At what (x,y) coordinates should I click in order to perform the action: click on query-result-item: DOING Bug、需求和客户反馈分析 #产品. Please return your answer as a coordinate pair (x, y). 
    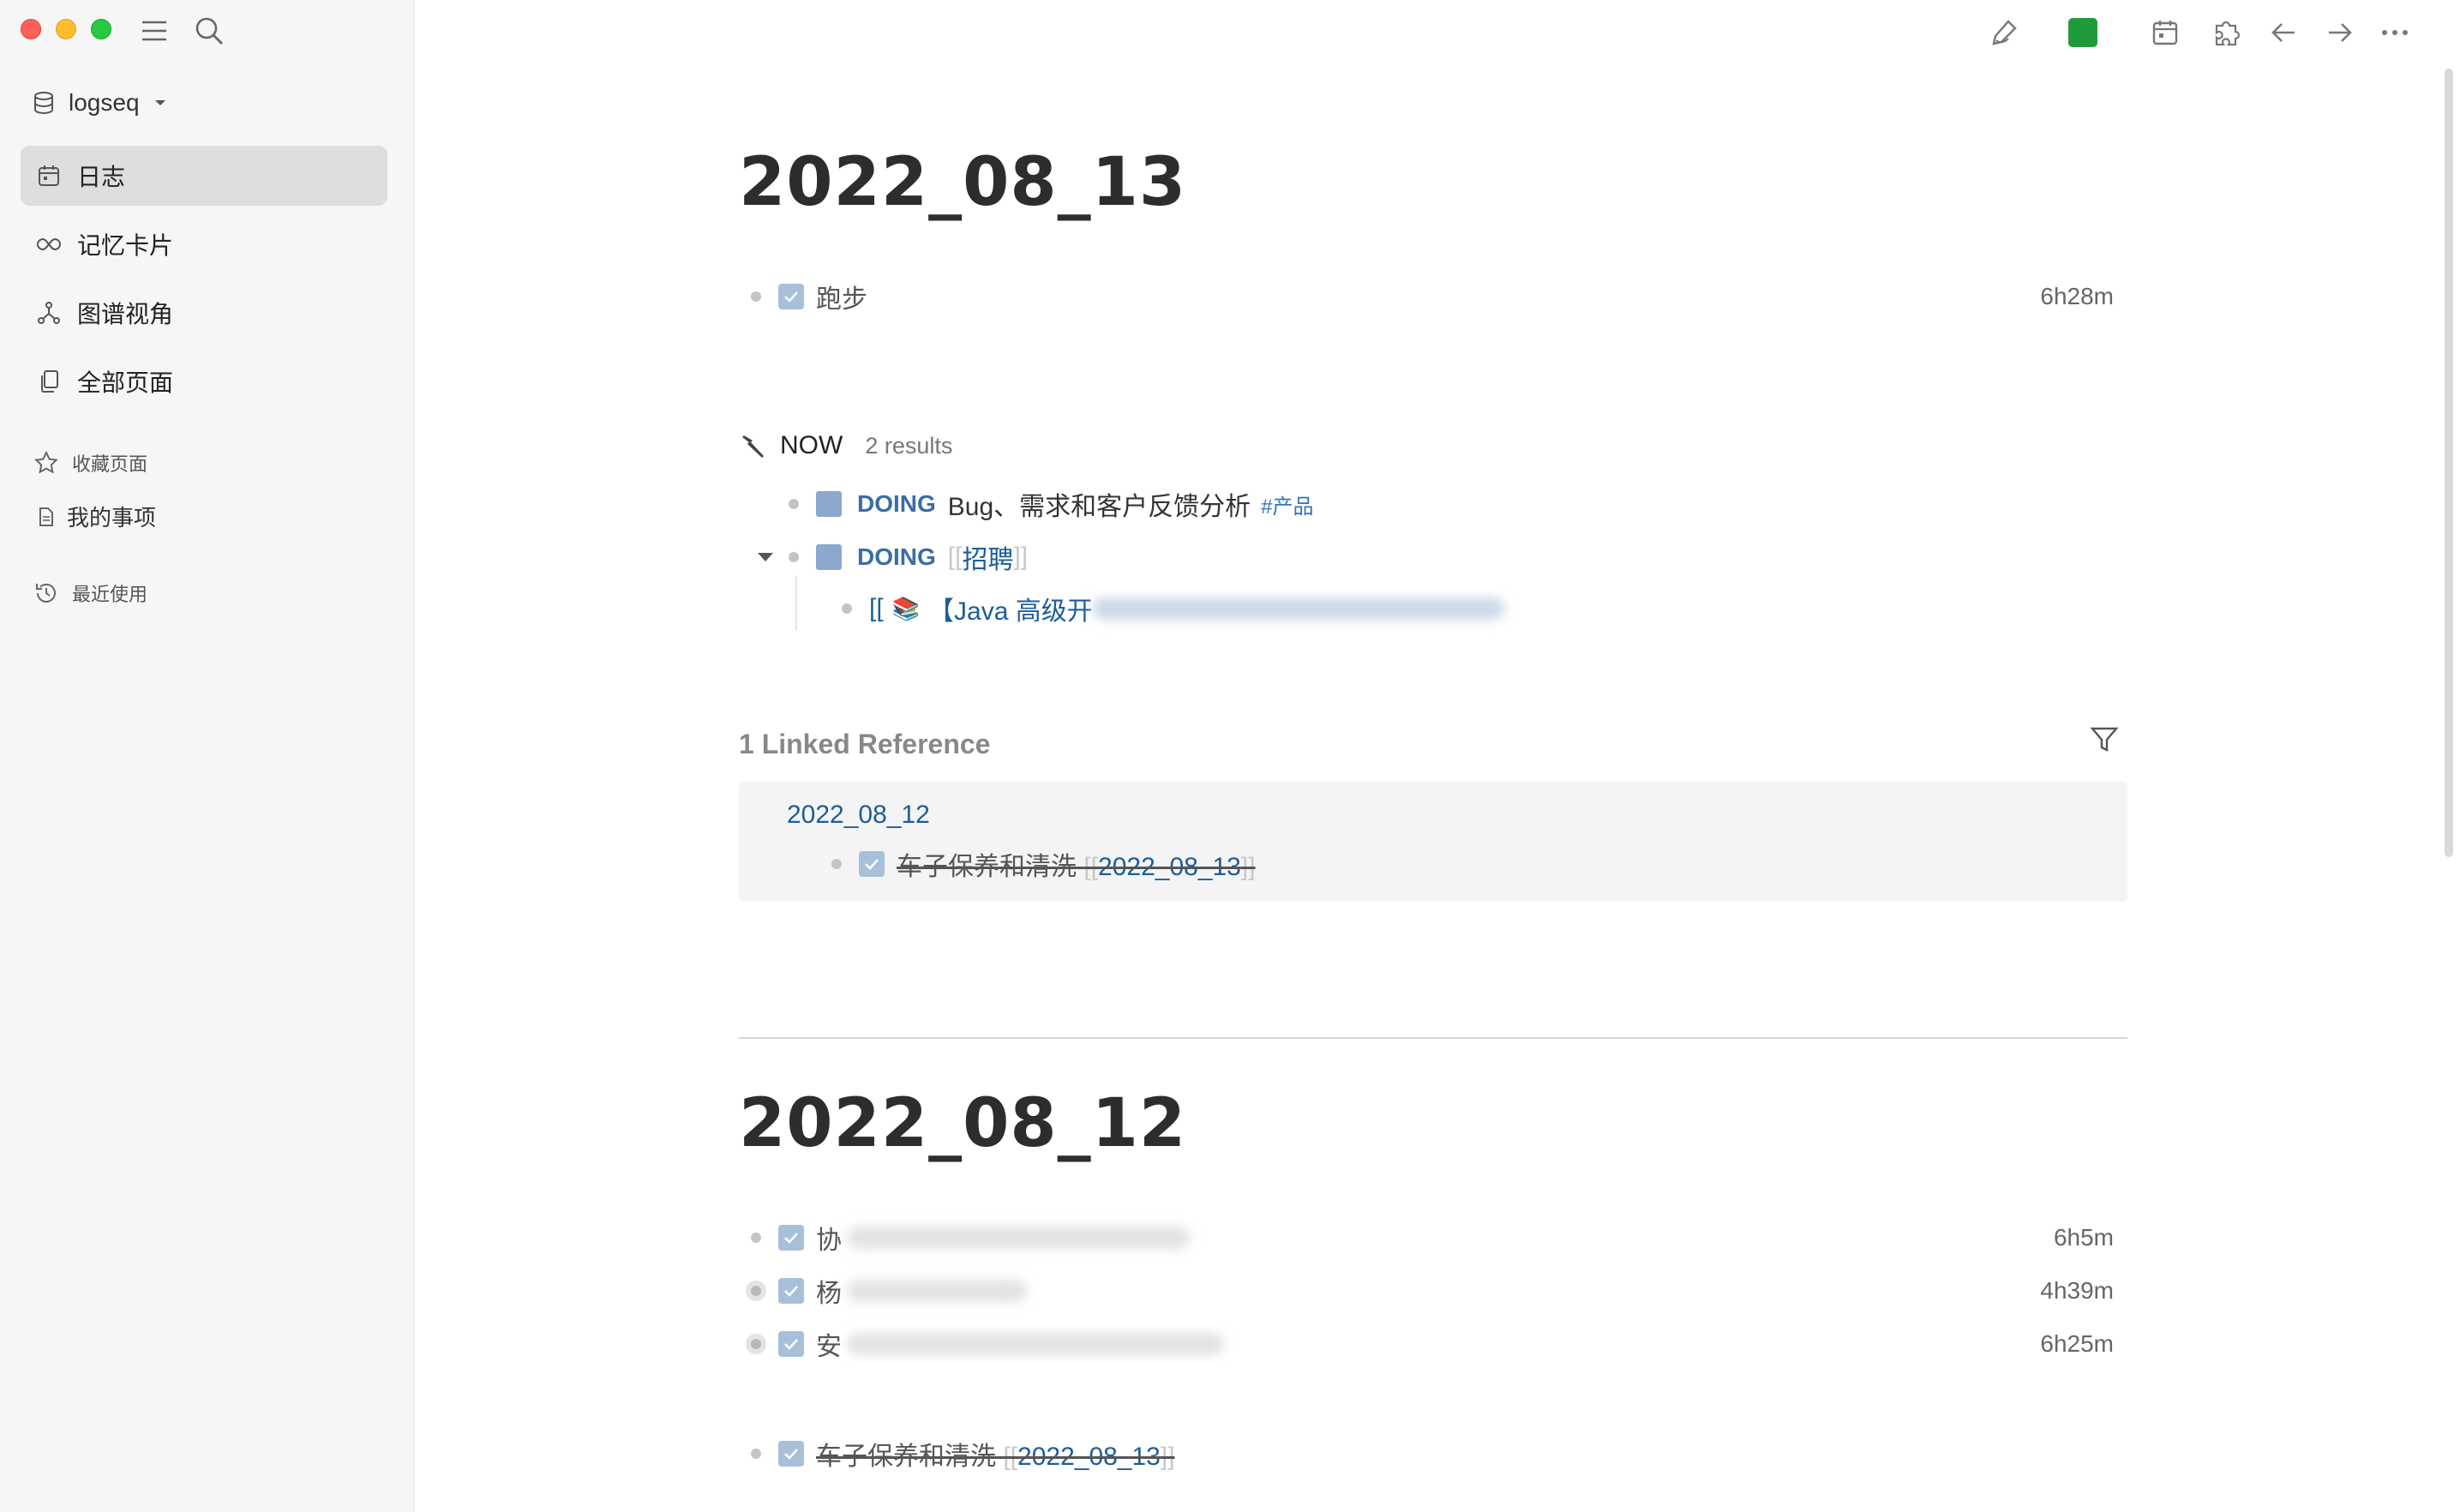
    Looking at the image, I should click on (1051, 504).